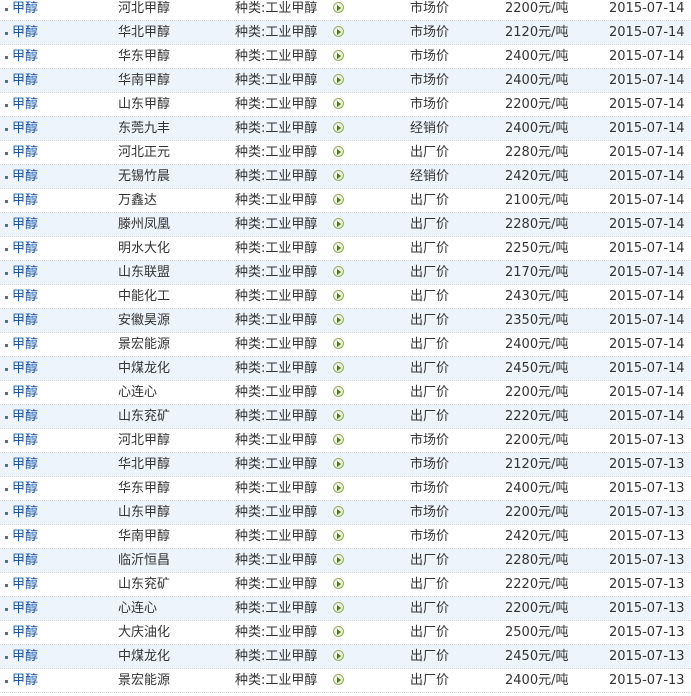 The image size is (691, 696). What do you see at coordinates (144, 249) in the screenshot?
I see `region-link: 明水大化` at bounding box center [144, 249].